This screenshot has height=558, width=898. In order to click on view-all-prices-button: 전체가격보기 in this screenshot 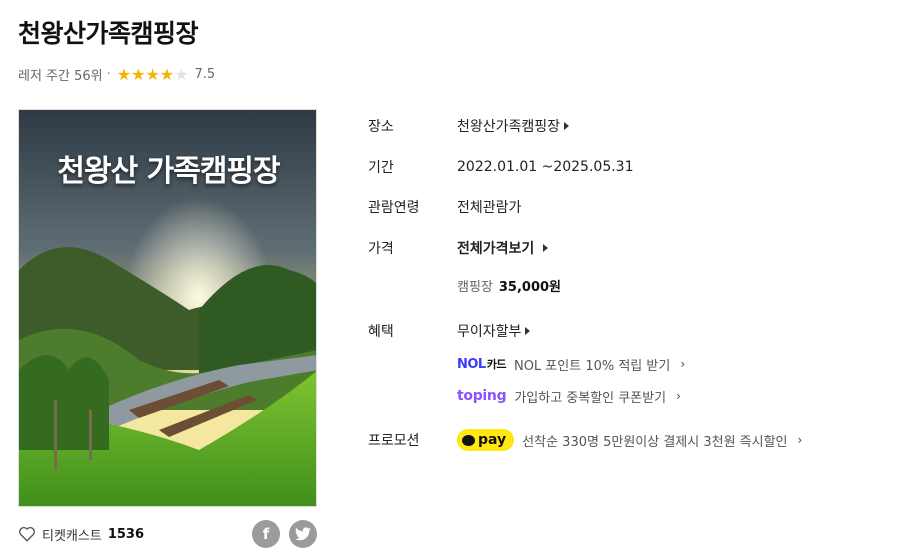, I will do `click(503, 248)`.